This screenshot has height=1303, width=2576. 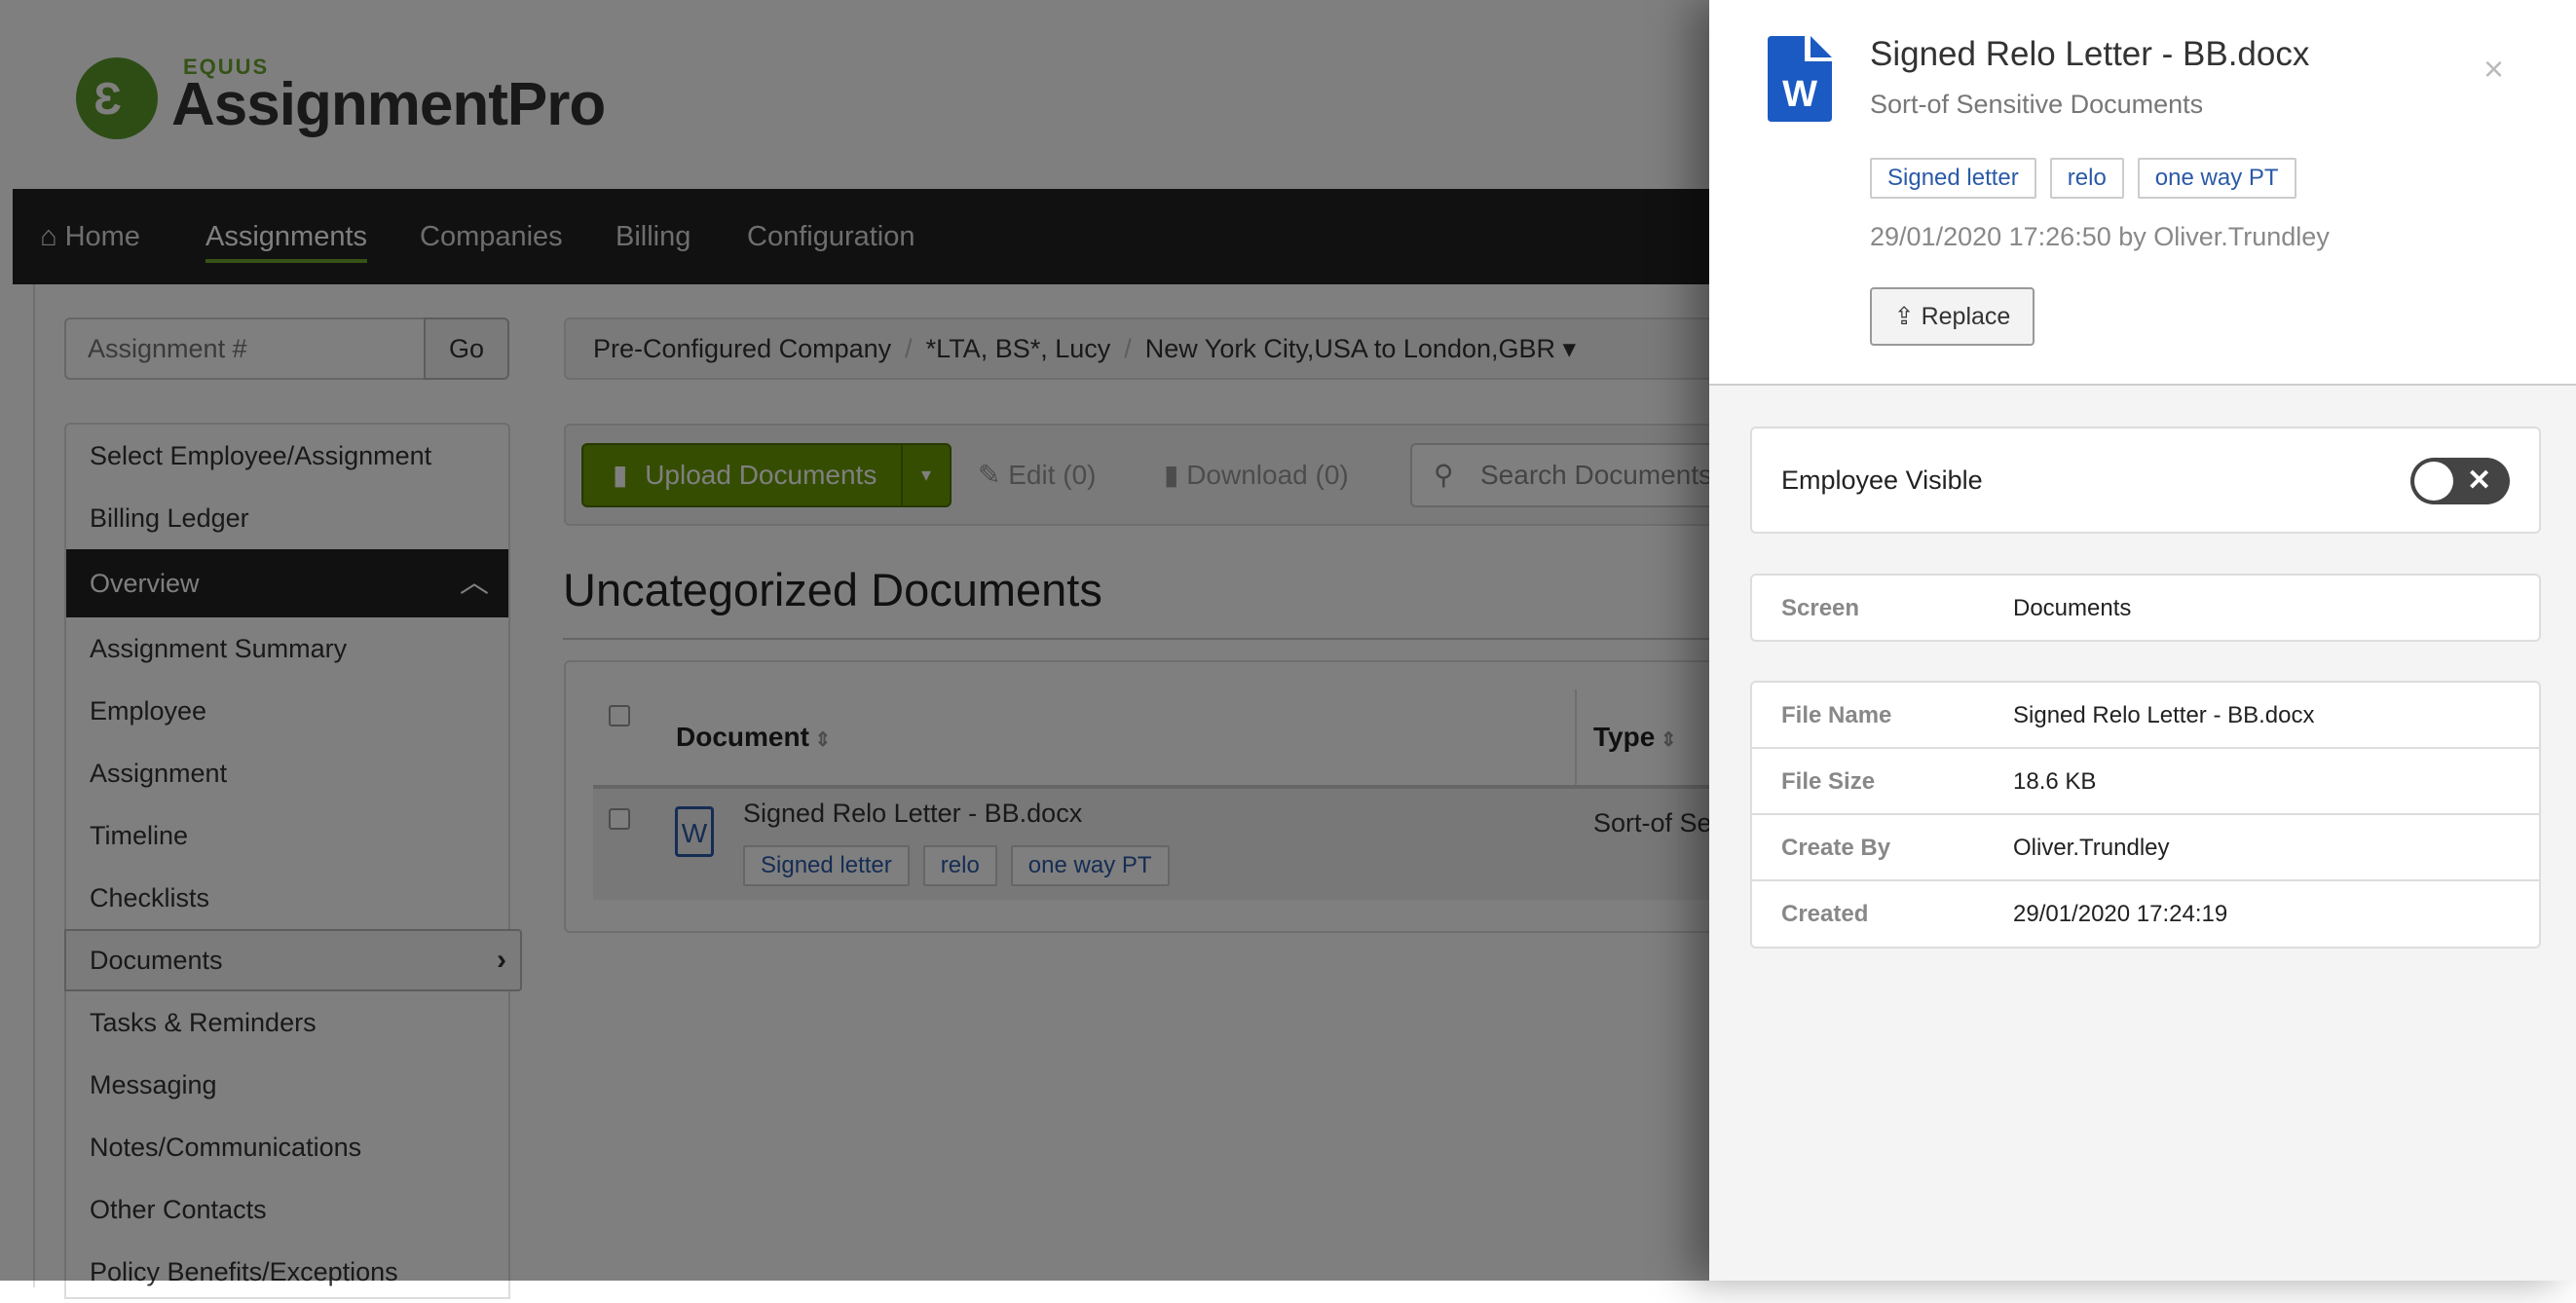 What do you see at coordinates (2460, 481) in the screenshot?
I see `employee-visible-toggle: ✕` at bounding box center [2460, 481].